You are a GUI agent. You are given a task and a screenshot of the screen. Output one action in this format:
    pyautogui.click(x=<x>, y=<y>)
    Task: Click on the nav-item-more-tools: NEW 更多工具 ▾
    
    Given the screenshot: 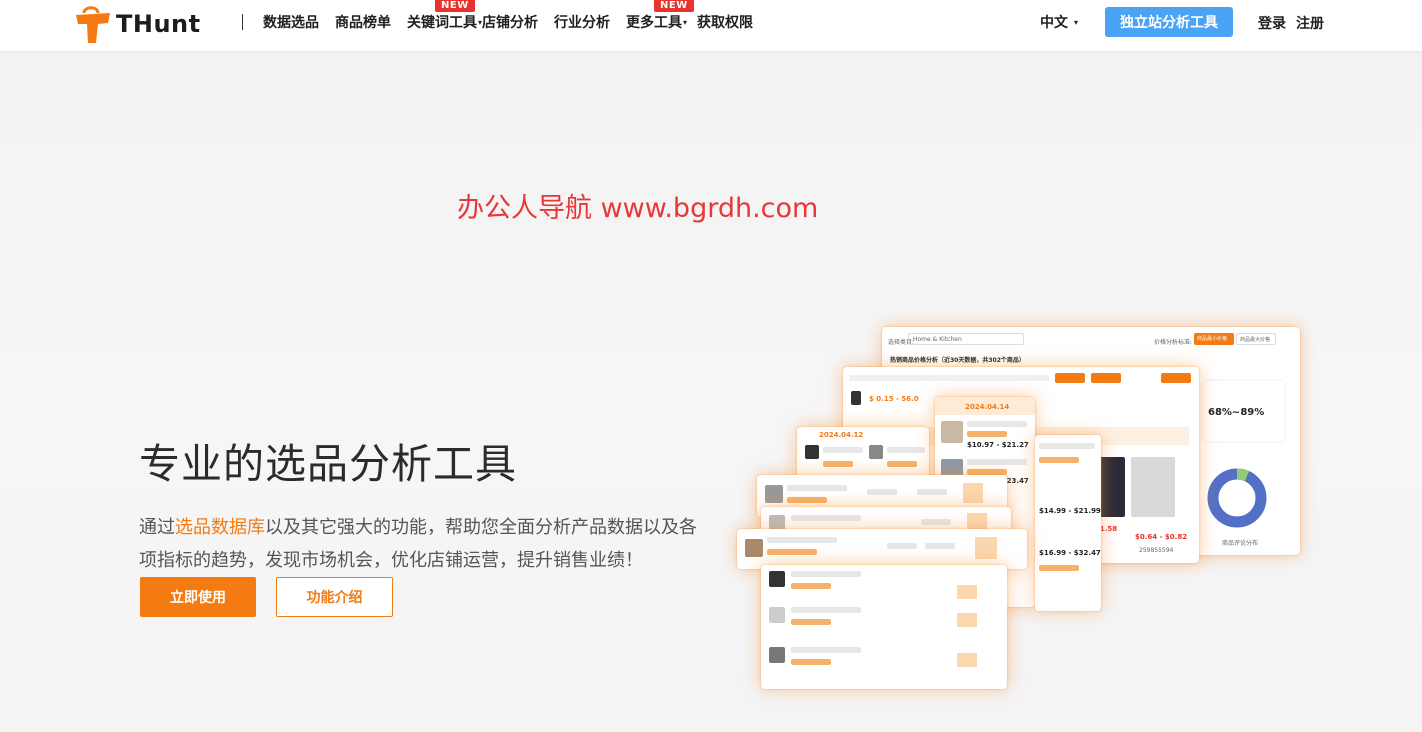 What is the action you would take?
    pyautogui.click(x=660, y=16)
    